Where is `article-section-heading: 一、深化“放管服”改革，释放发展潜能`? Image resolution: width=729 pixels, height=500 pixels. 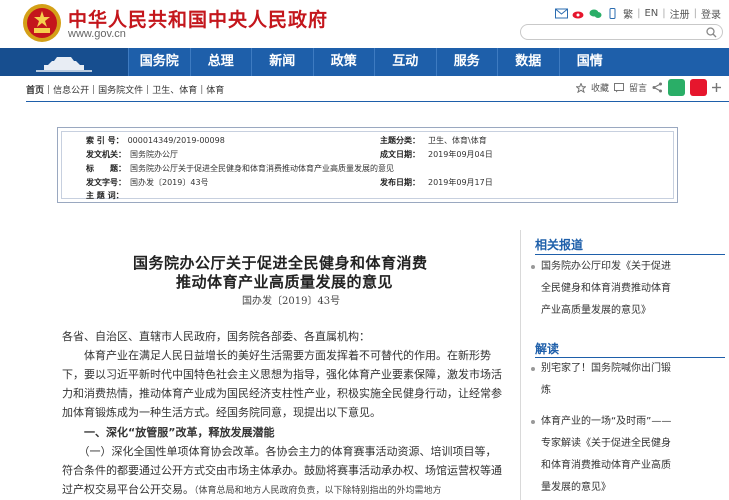 article-section-heading: 一、深化“放管服”改革，释放发展潜能 is located at coordinates (168, 432).